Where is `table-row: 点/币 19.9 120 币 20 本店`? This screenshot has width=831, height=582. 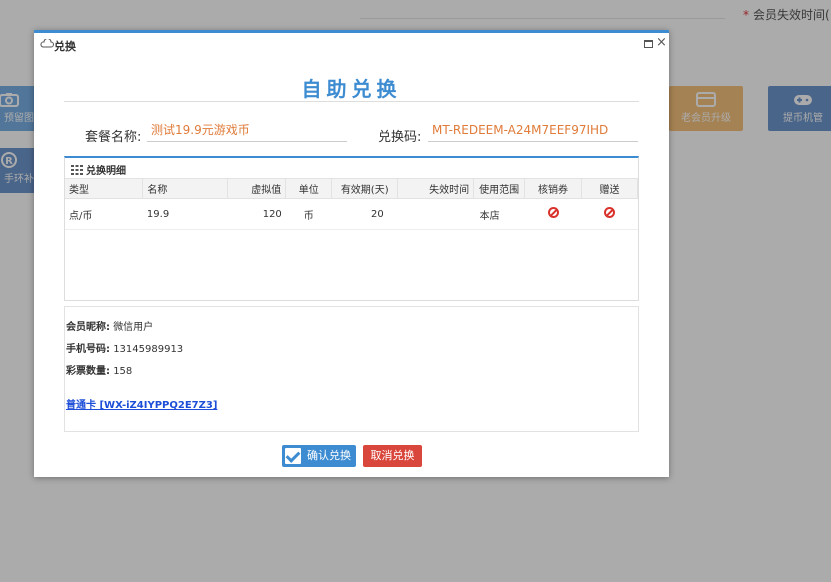
table-row: 点/币 19.9 120 币 20 本店 is located at coordinates (351, 214).